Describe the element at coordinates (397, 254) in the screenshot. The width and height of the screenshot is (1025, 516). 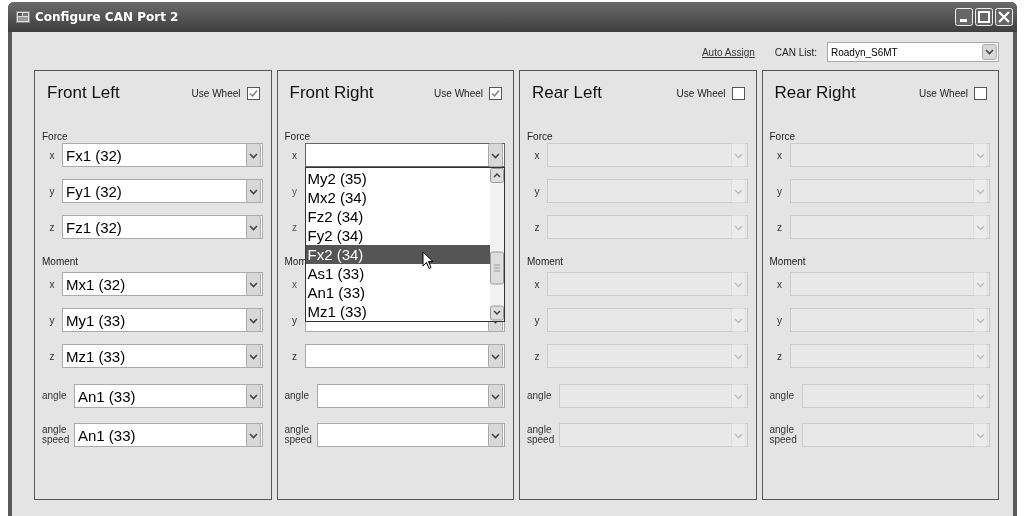
I see `dropdown-item: Fx2 (34)` at that location.